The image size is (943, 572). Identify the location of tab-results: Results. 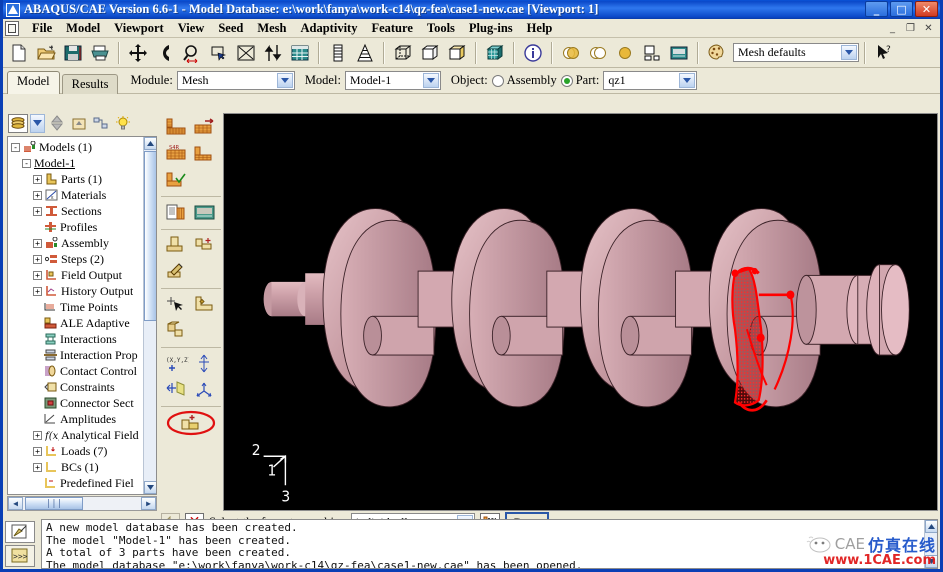
(90, 83).